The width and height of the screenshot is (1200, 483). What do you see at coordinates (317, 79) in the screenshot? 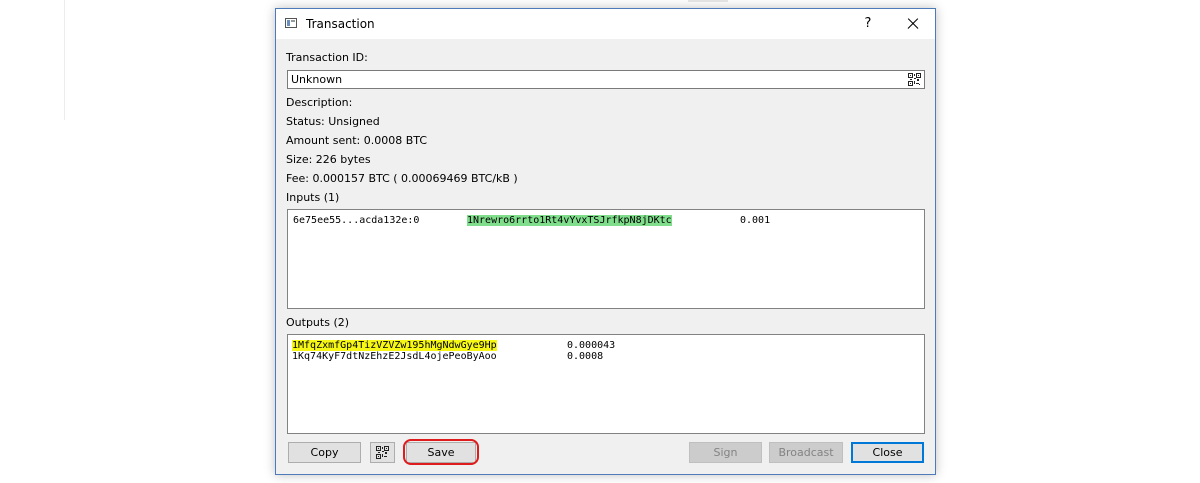
I see `transaction-id-value: Unknown` at bounding box center [317, 79].